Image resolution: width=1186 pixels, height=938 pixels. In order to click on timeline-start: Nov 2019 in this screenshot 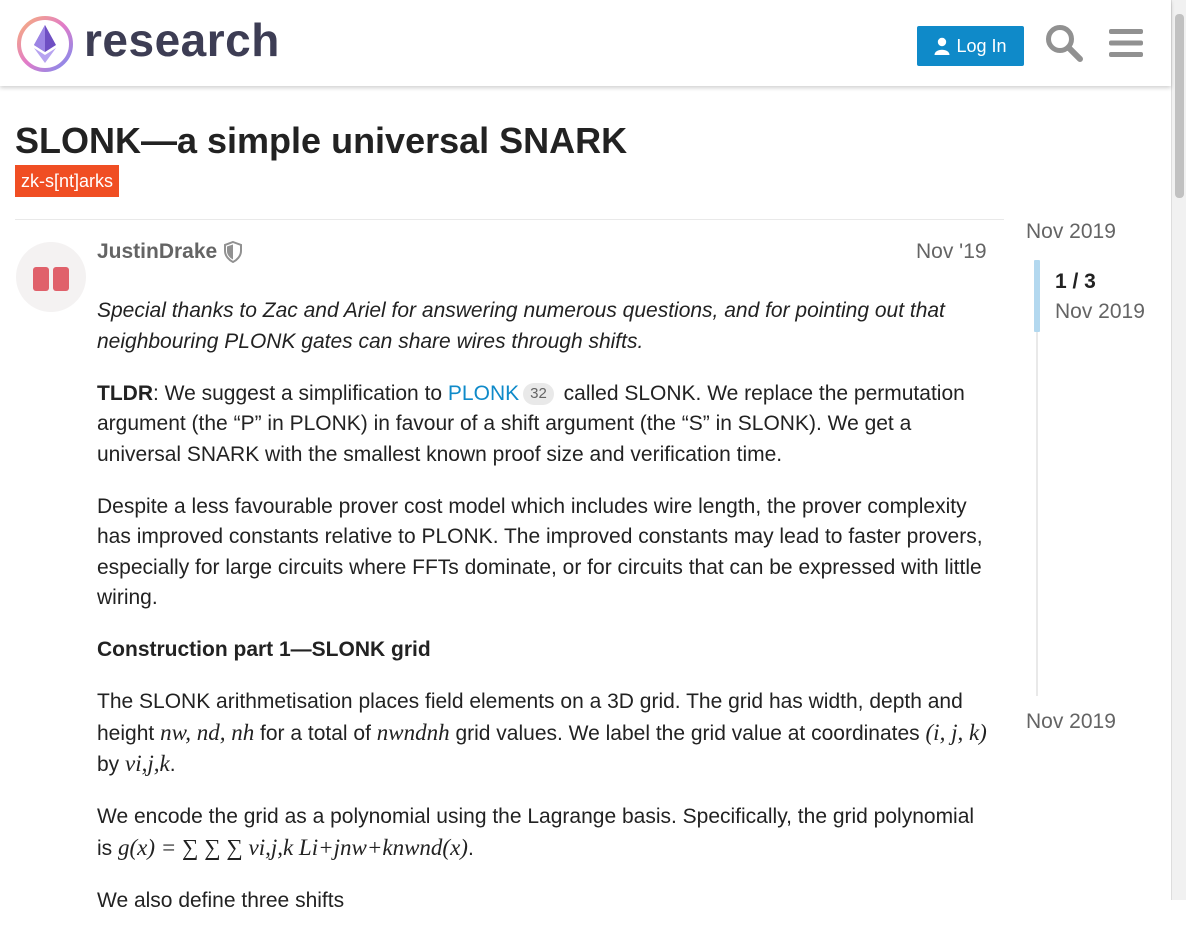, I will do `click(1071, 232)`.